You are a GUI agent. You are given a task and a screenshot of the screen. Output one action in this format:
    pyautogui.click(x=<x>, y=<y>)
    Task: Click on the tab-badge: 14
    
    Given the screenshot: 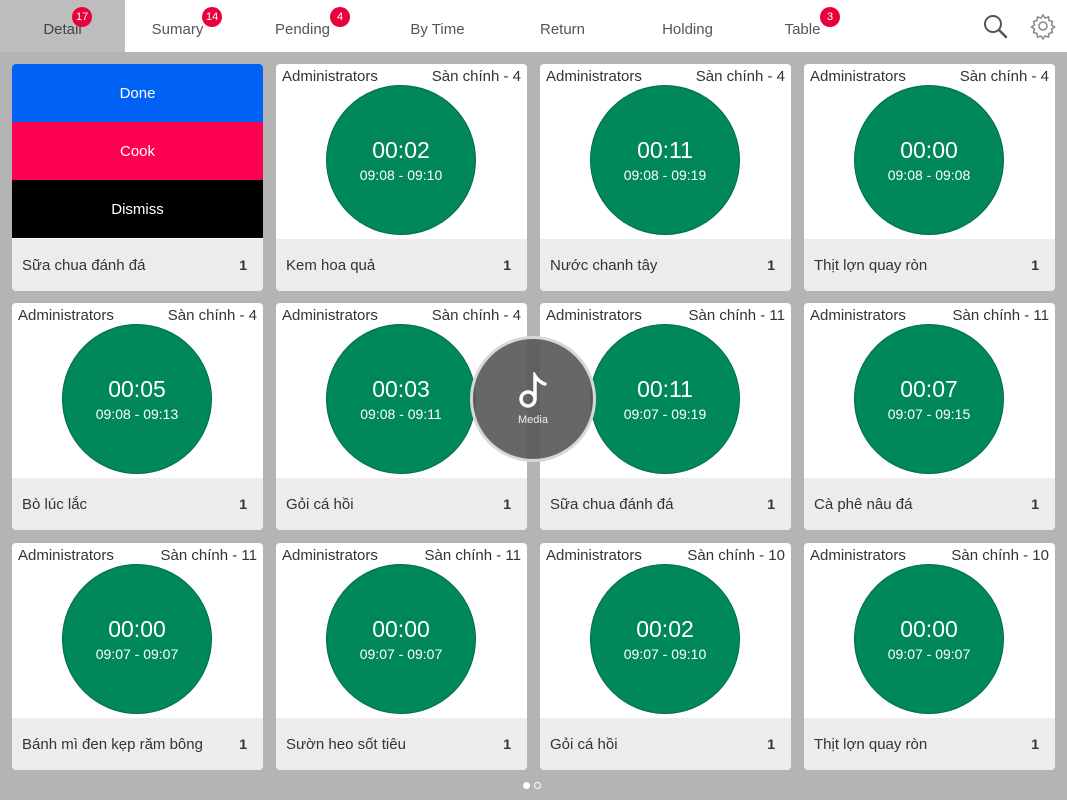 What is the action you would take?
    pyautogui.click(x=212, y=17)
    